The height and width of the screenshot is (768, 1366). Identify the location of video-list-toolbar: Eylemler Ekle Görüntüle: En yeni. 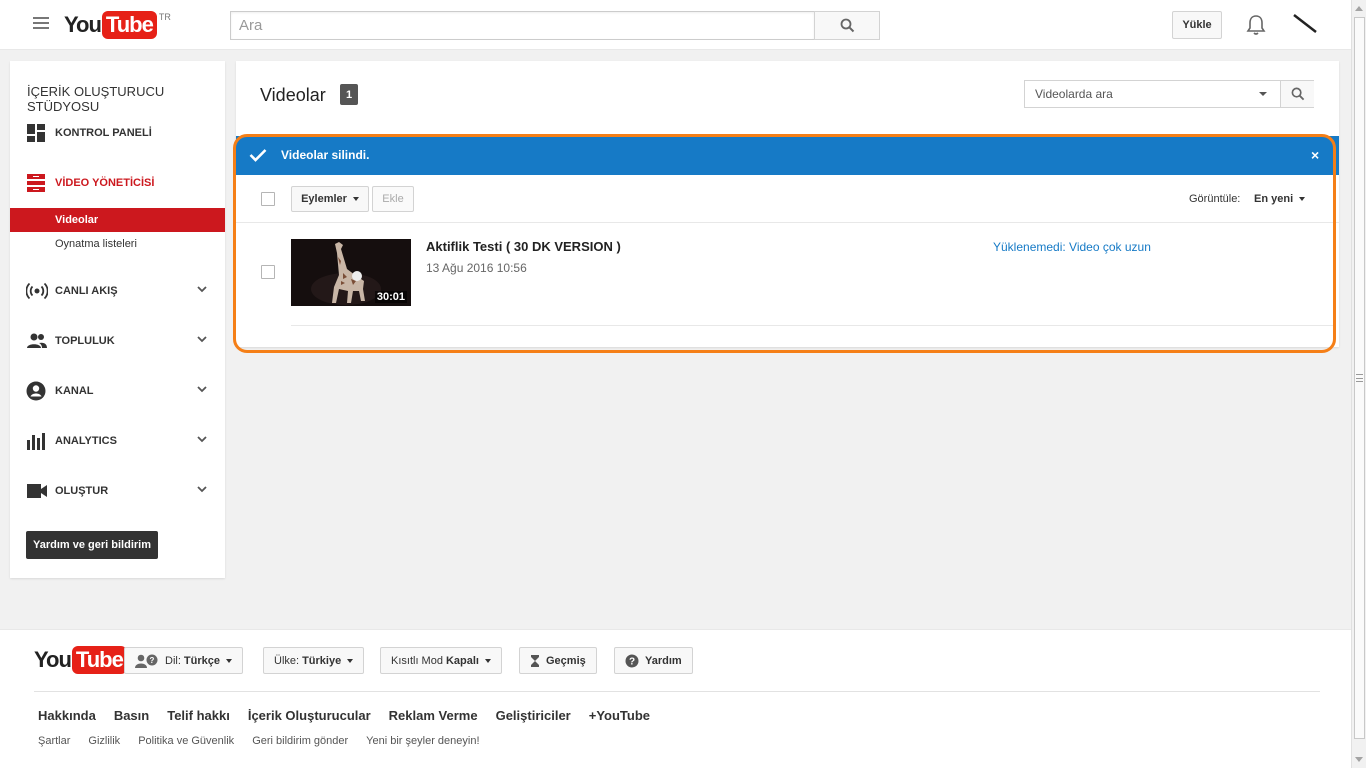
(787, 199).